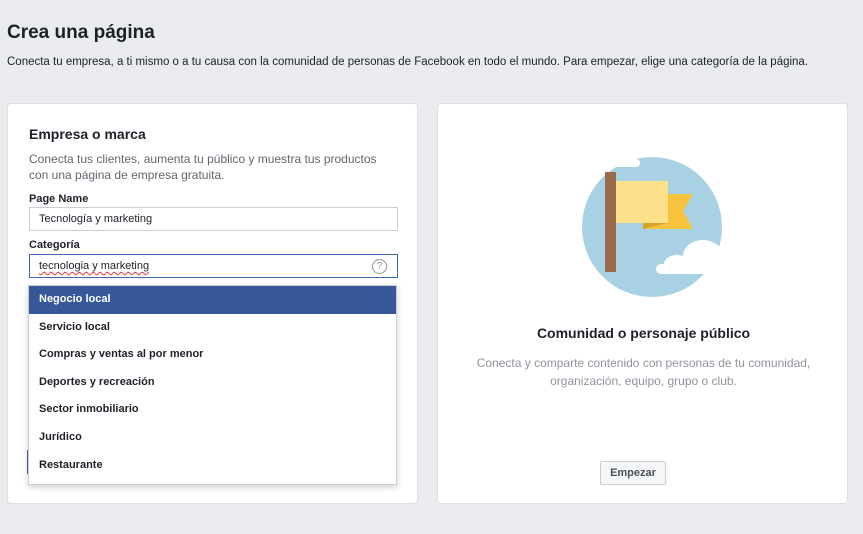 This screenshot has height=534, width=863. Describe the element at coordinates (212, 438) in the screenshot. I see `dropdown-item-juridico: Jurídico` at that location.